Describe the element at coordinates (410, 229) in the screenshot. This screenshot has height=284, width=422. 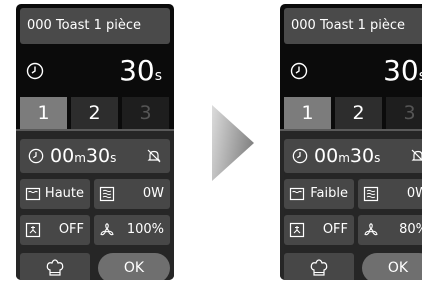
I see `fan-speed: 80%` at that location.